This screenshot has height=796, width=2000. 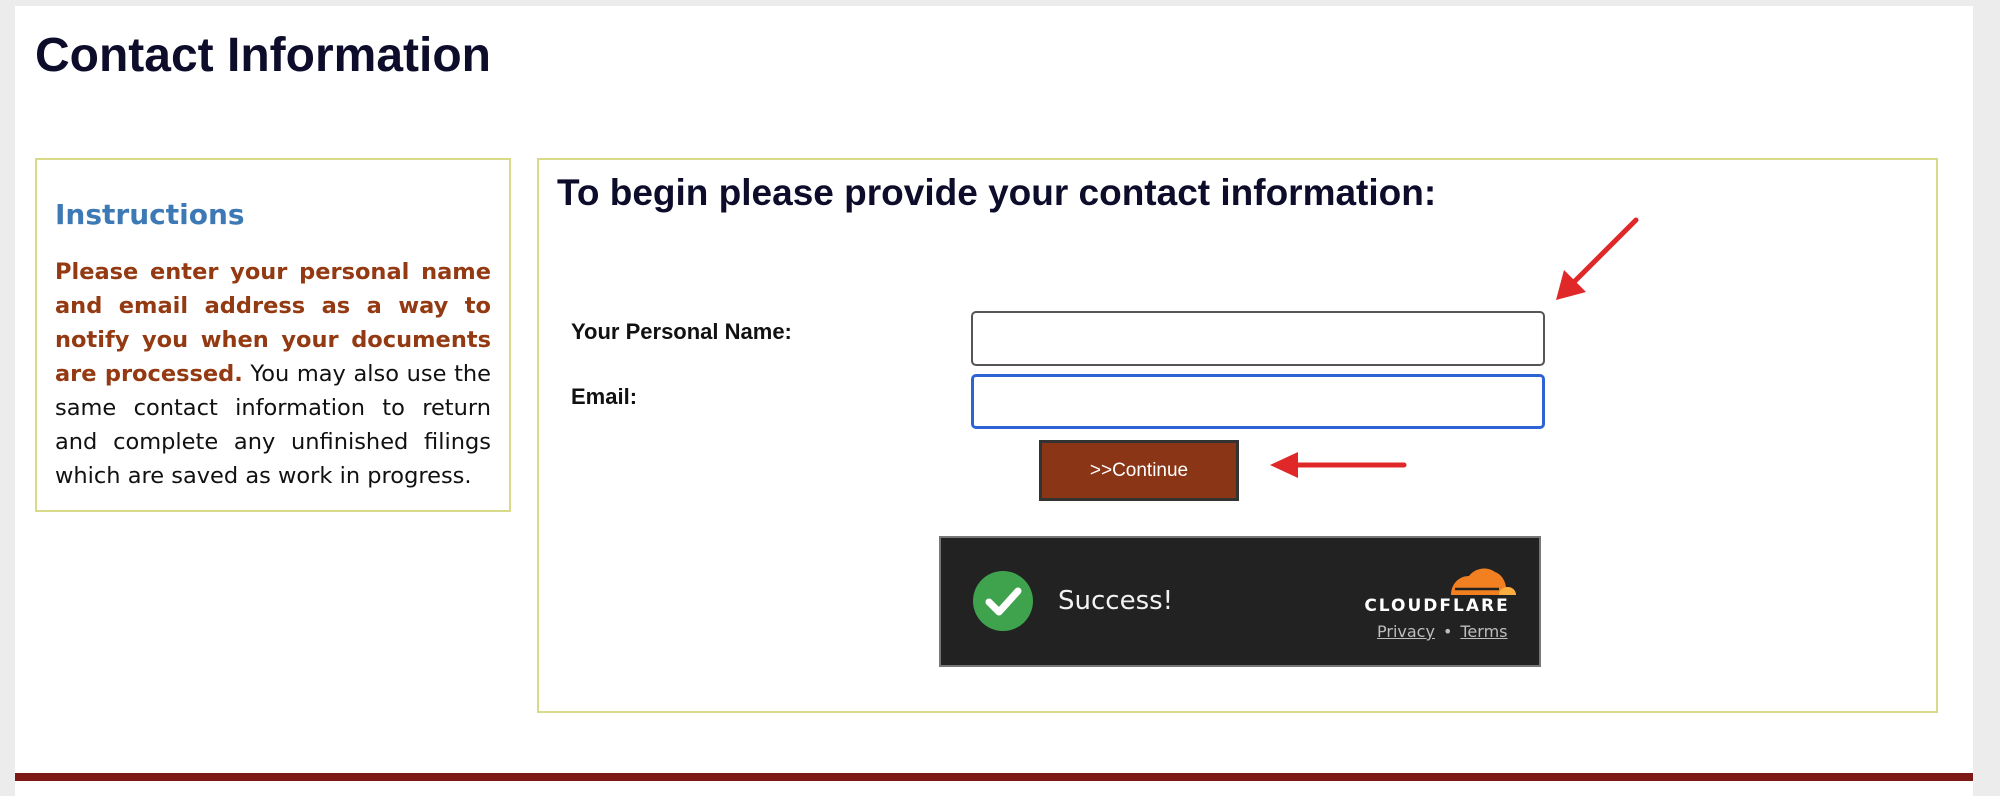 I want to click on captcha-status: Success!, so click(x=1116, y=601).